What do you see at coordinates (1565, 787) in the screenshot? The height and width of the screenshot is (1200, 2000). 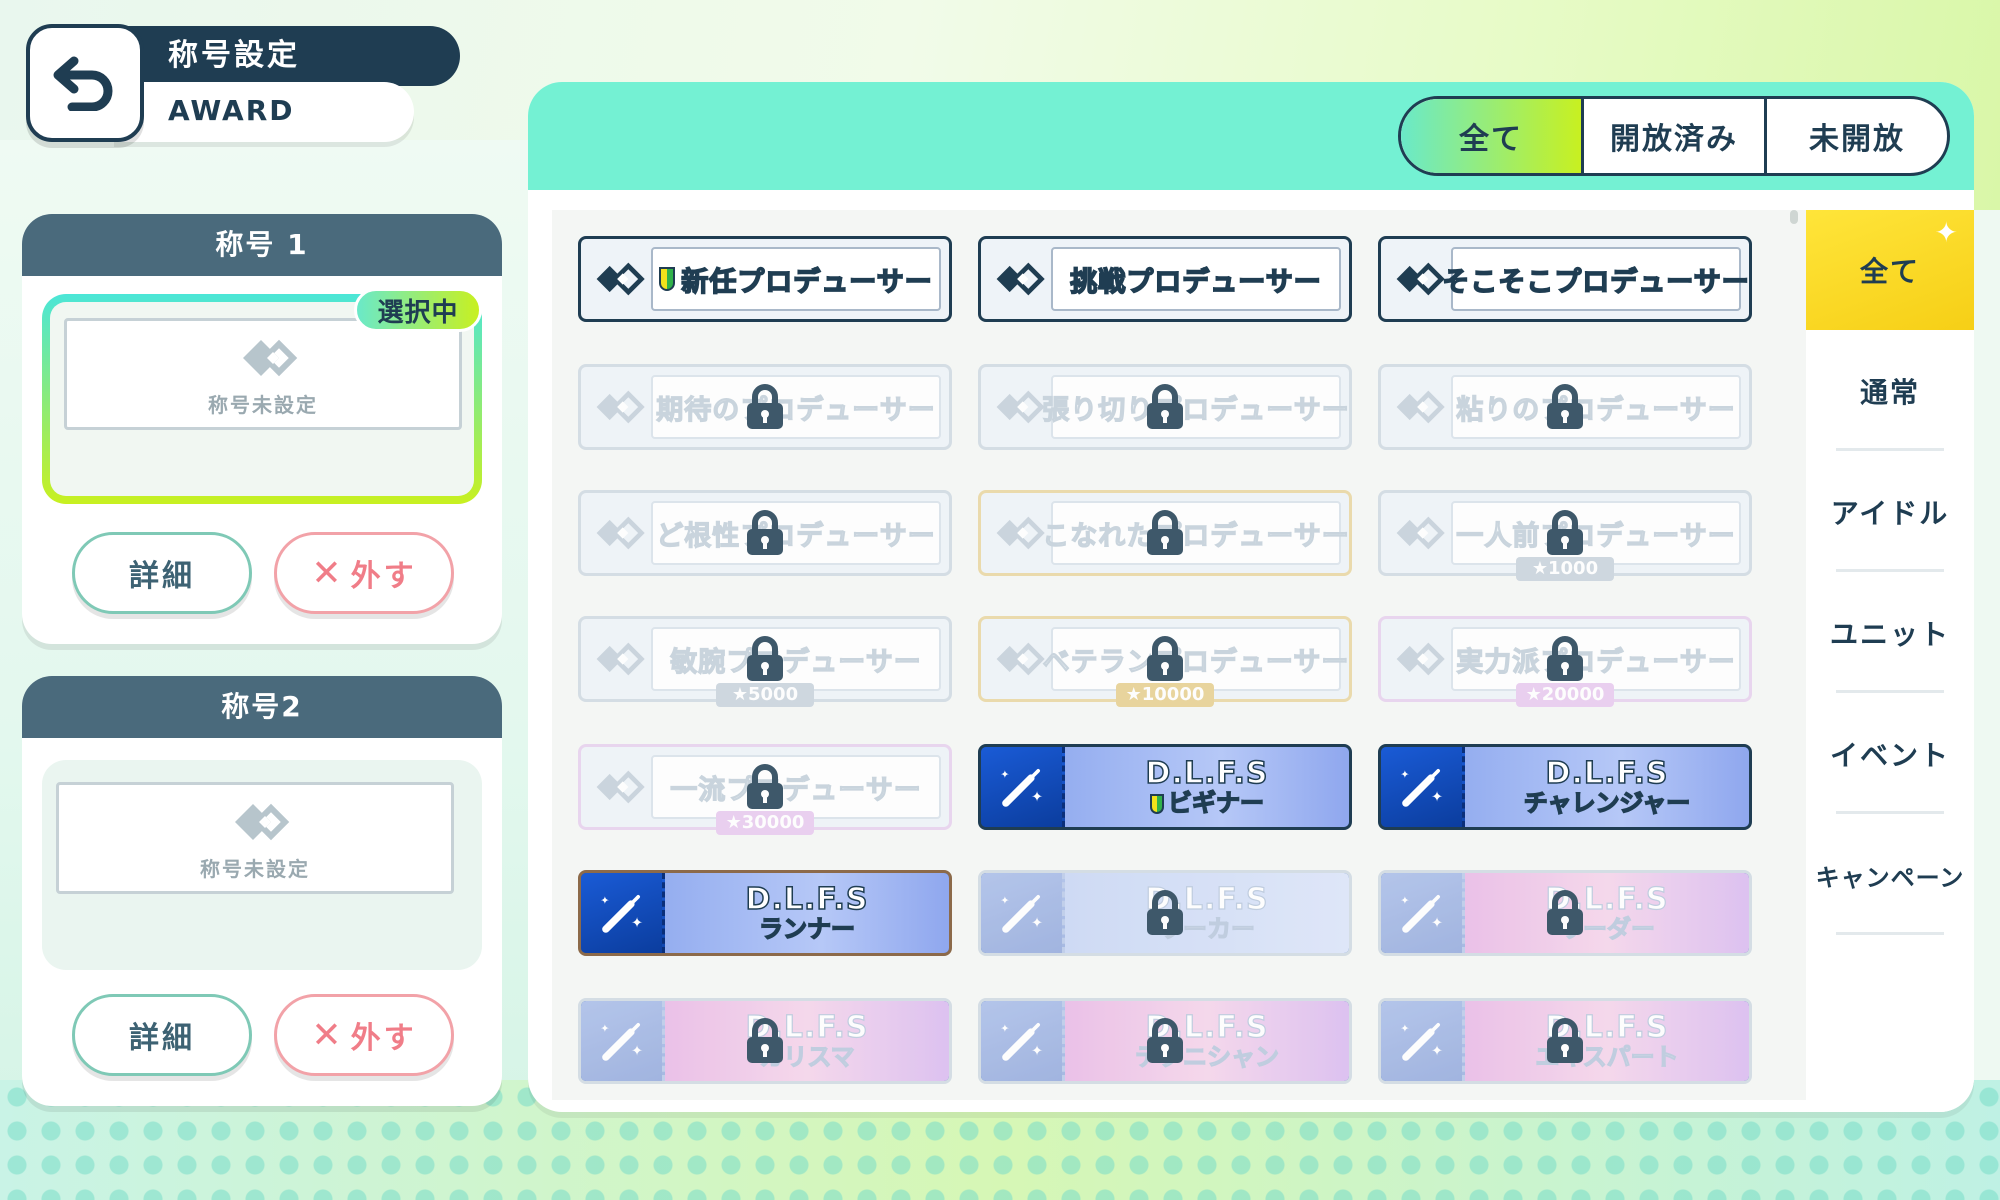 I see `dlfs-award-plate: ✦ ✦ D.L.F.S チャレンジャー` at bounding box center [1565, 787].